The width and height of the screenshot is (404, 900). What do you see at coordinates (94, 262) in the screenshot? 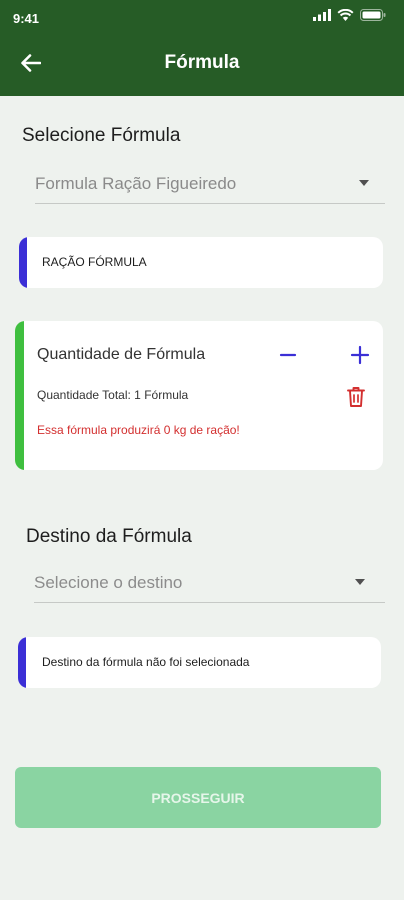
I see `formula-type-label: RAÇÃO FÓRMULA` at bounding box center [94, 262].